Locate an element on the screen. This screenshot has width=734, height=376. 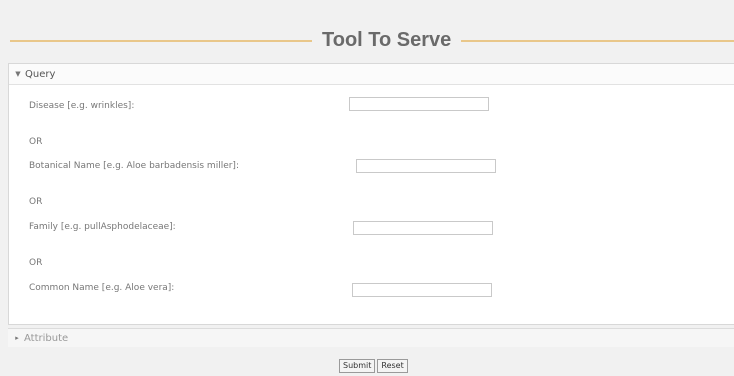
title-bar: Tool To Serve is located at coordinates (372, 38).